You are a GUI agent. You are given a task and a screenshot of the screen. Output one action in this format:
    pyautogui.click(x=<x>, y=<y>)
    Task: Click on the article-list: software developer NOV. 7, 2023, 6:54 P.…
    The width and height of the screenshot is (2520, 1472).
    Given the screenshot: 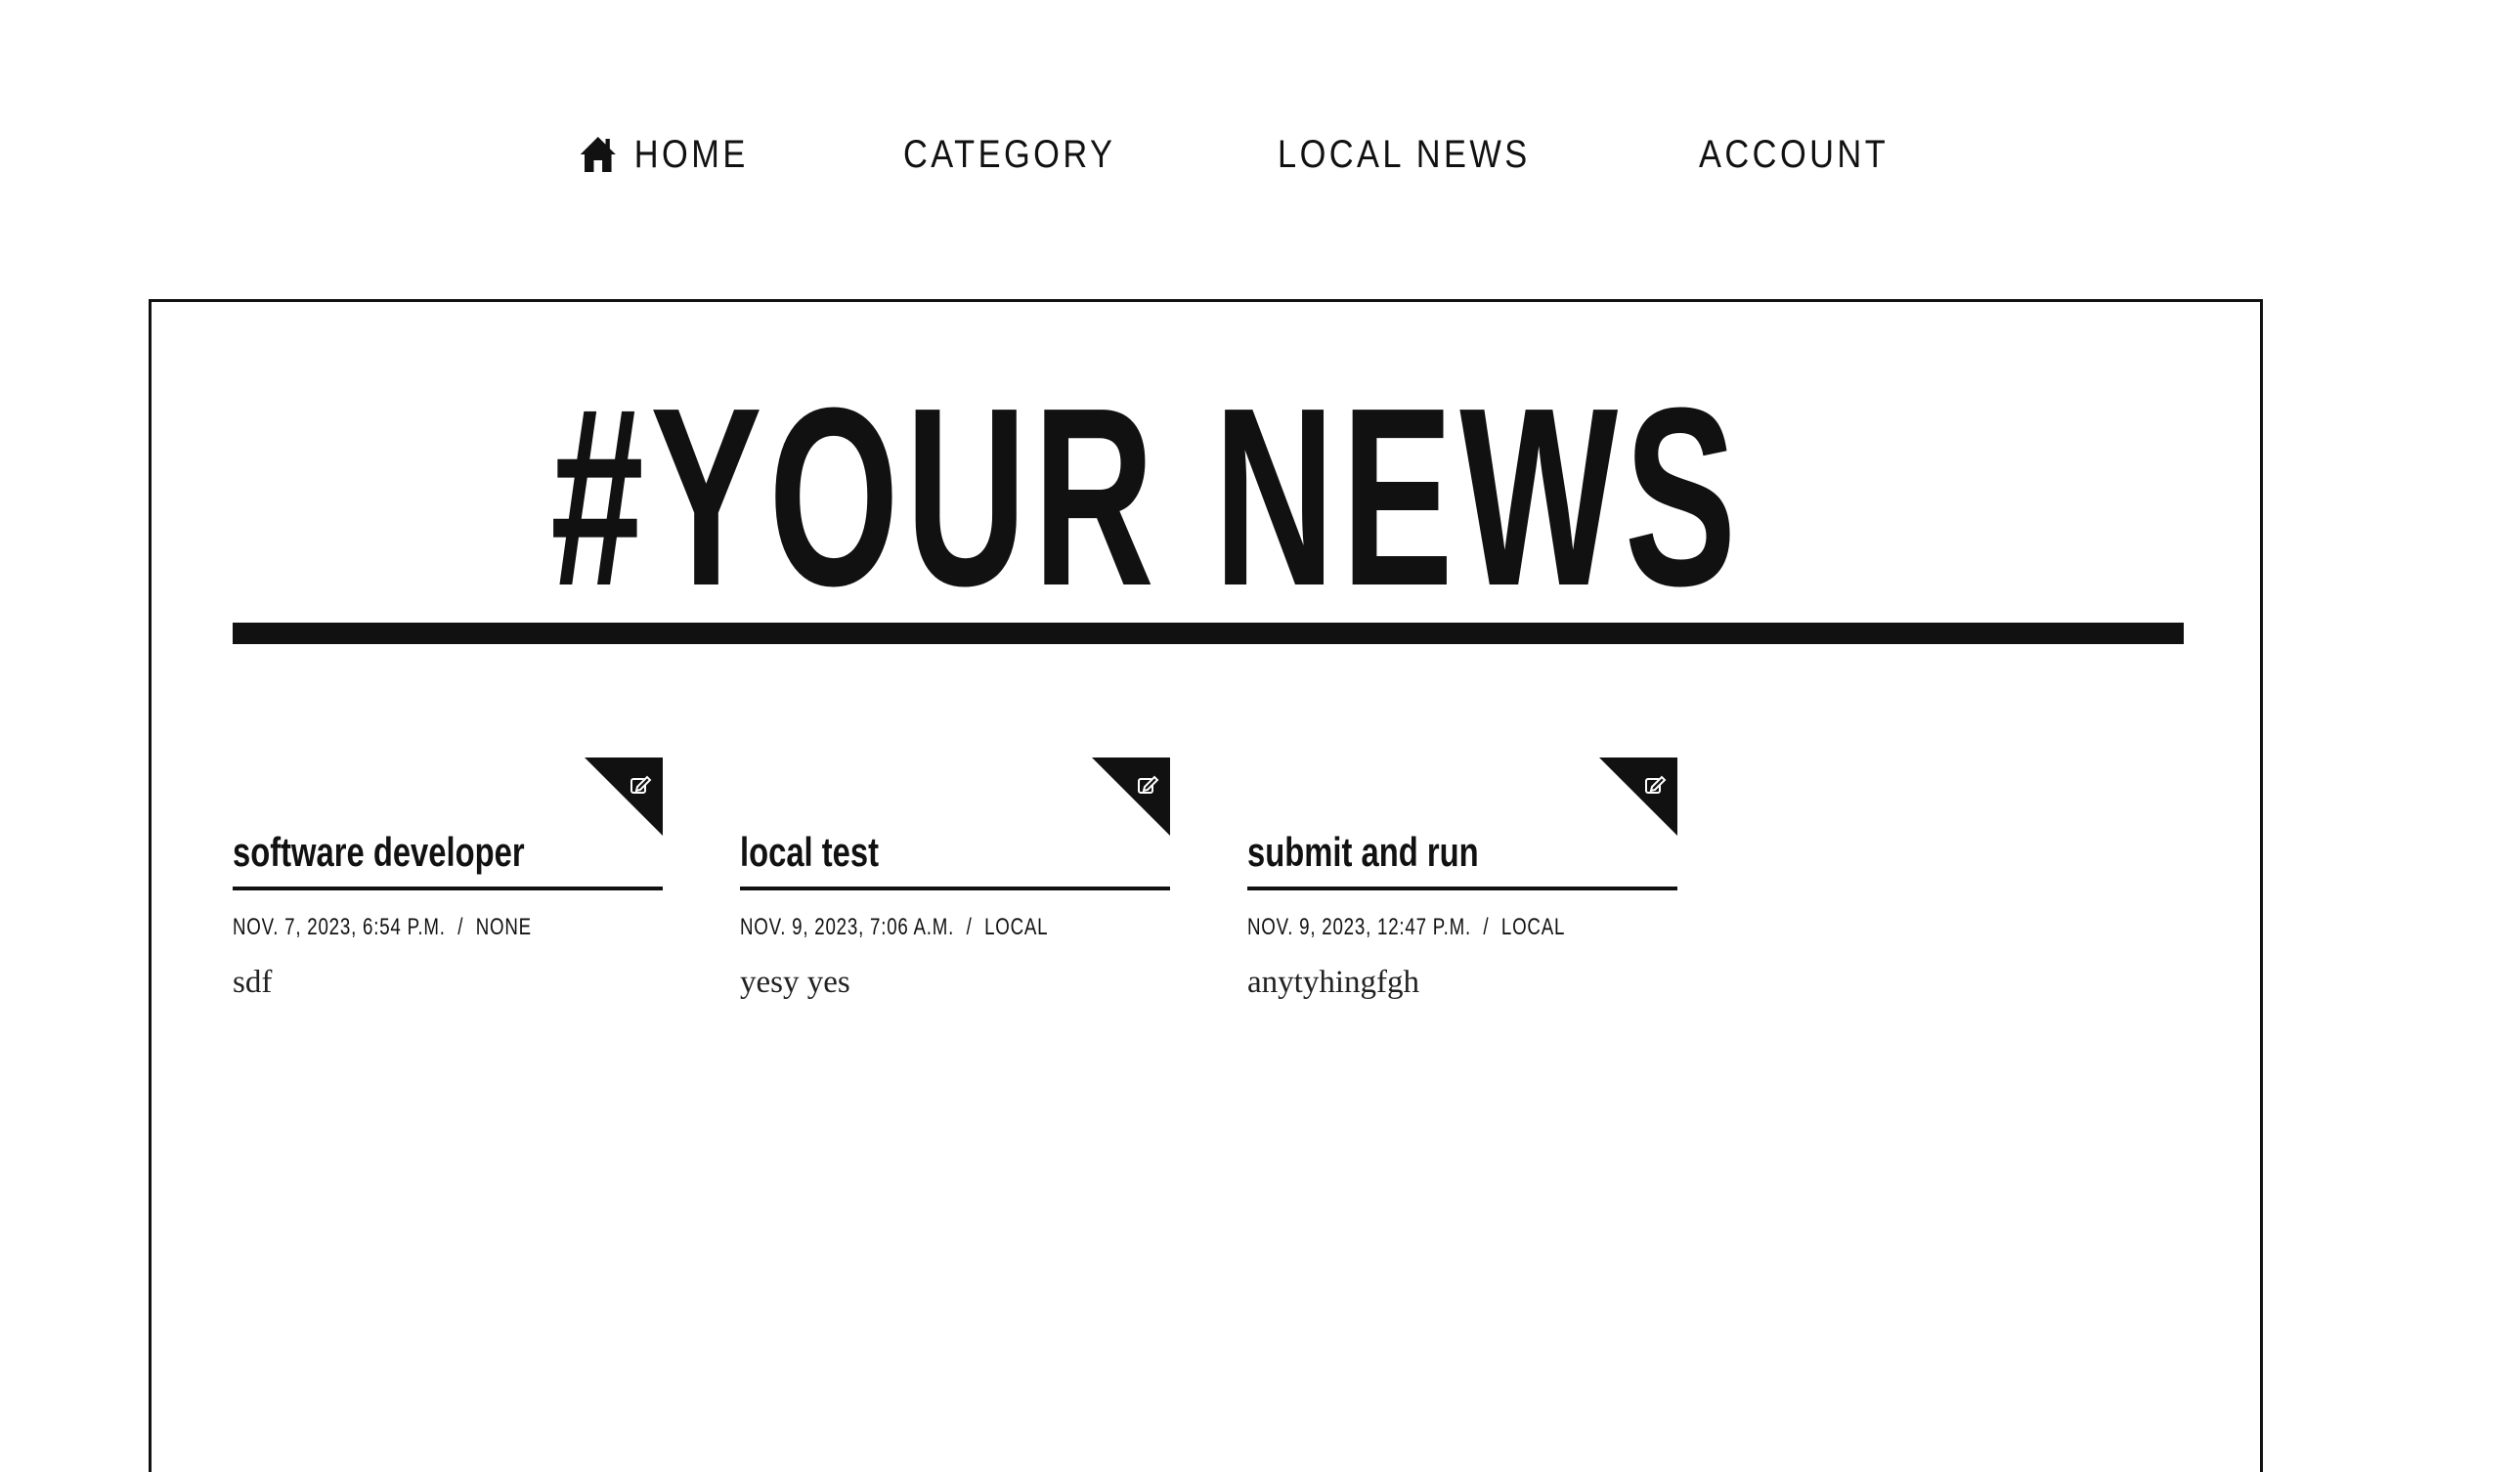 What is the action you would take?
    pyautogui.click(x=994, y=879)
    